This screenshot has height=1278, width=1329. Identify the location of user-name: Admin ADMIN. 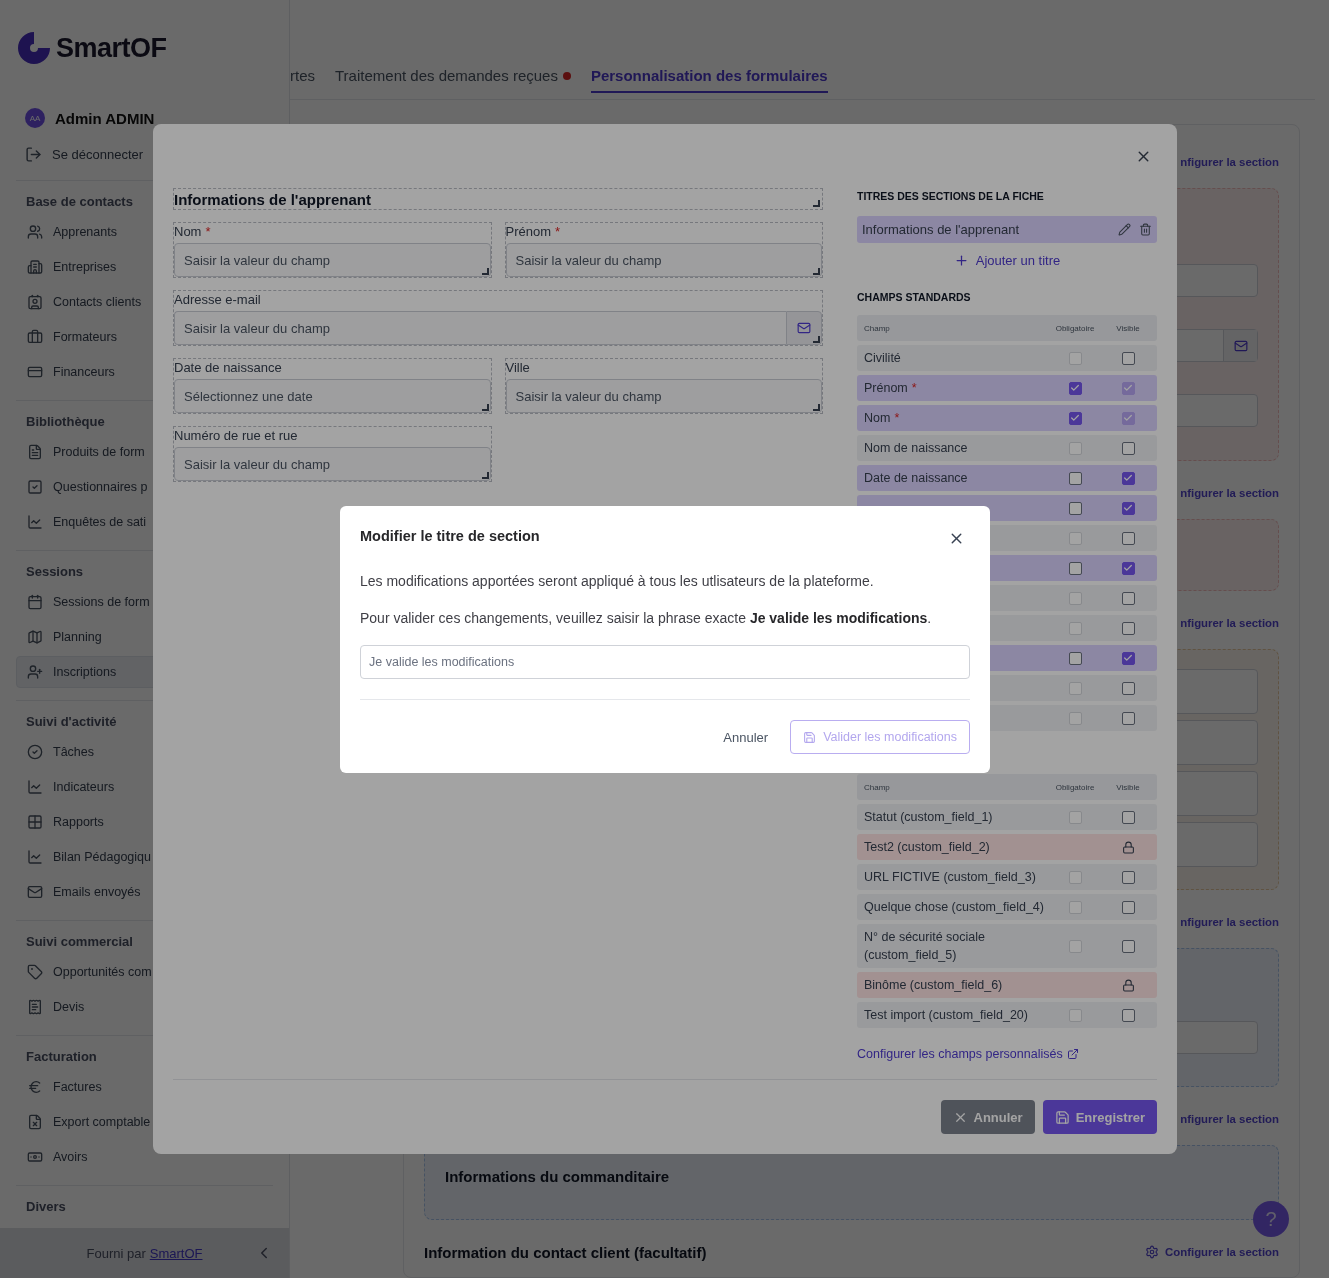
(105, 118).